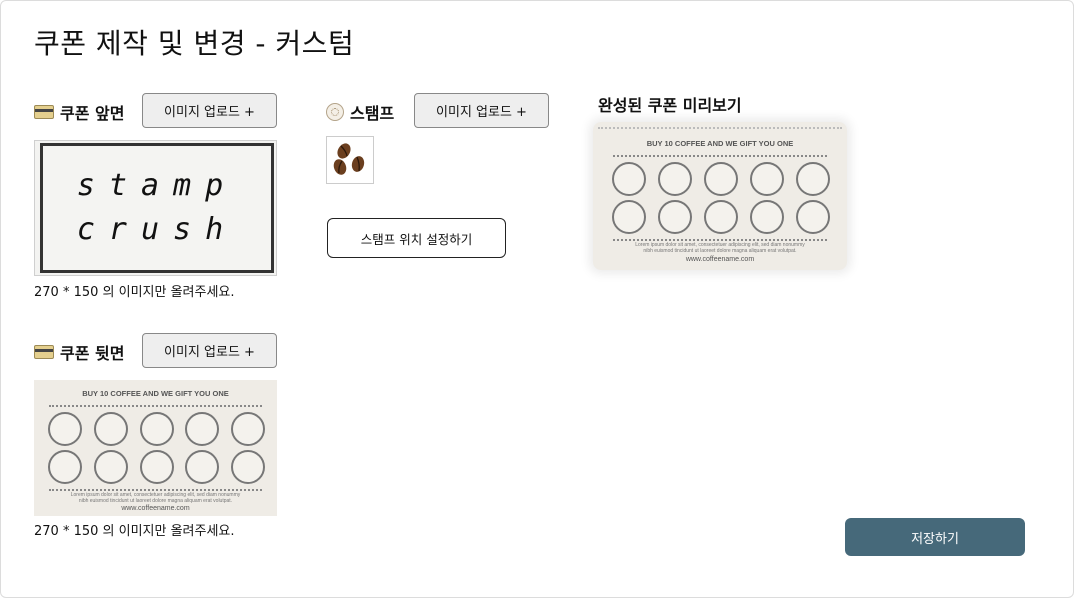 This screenshot has height=600, width=1076. I want to click on stamp-upload-button: 이미지 업로드 +, so click(481, 110).